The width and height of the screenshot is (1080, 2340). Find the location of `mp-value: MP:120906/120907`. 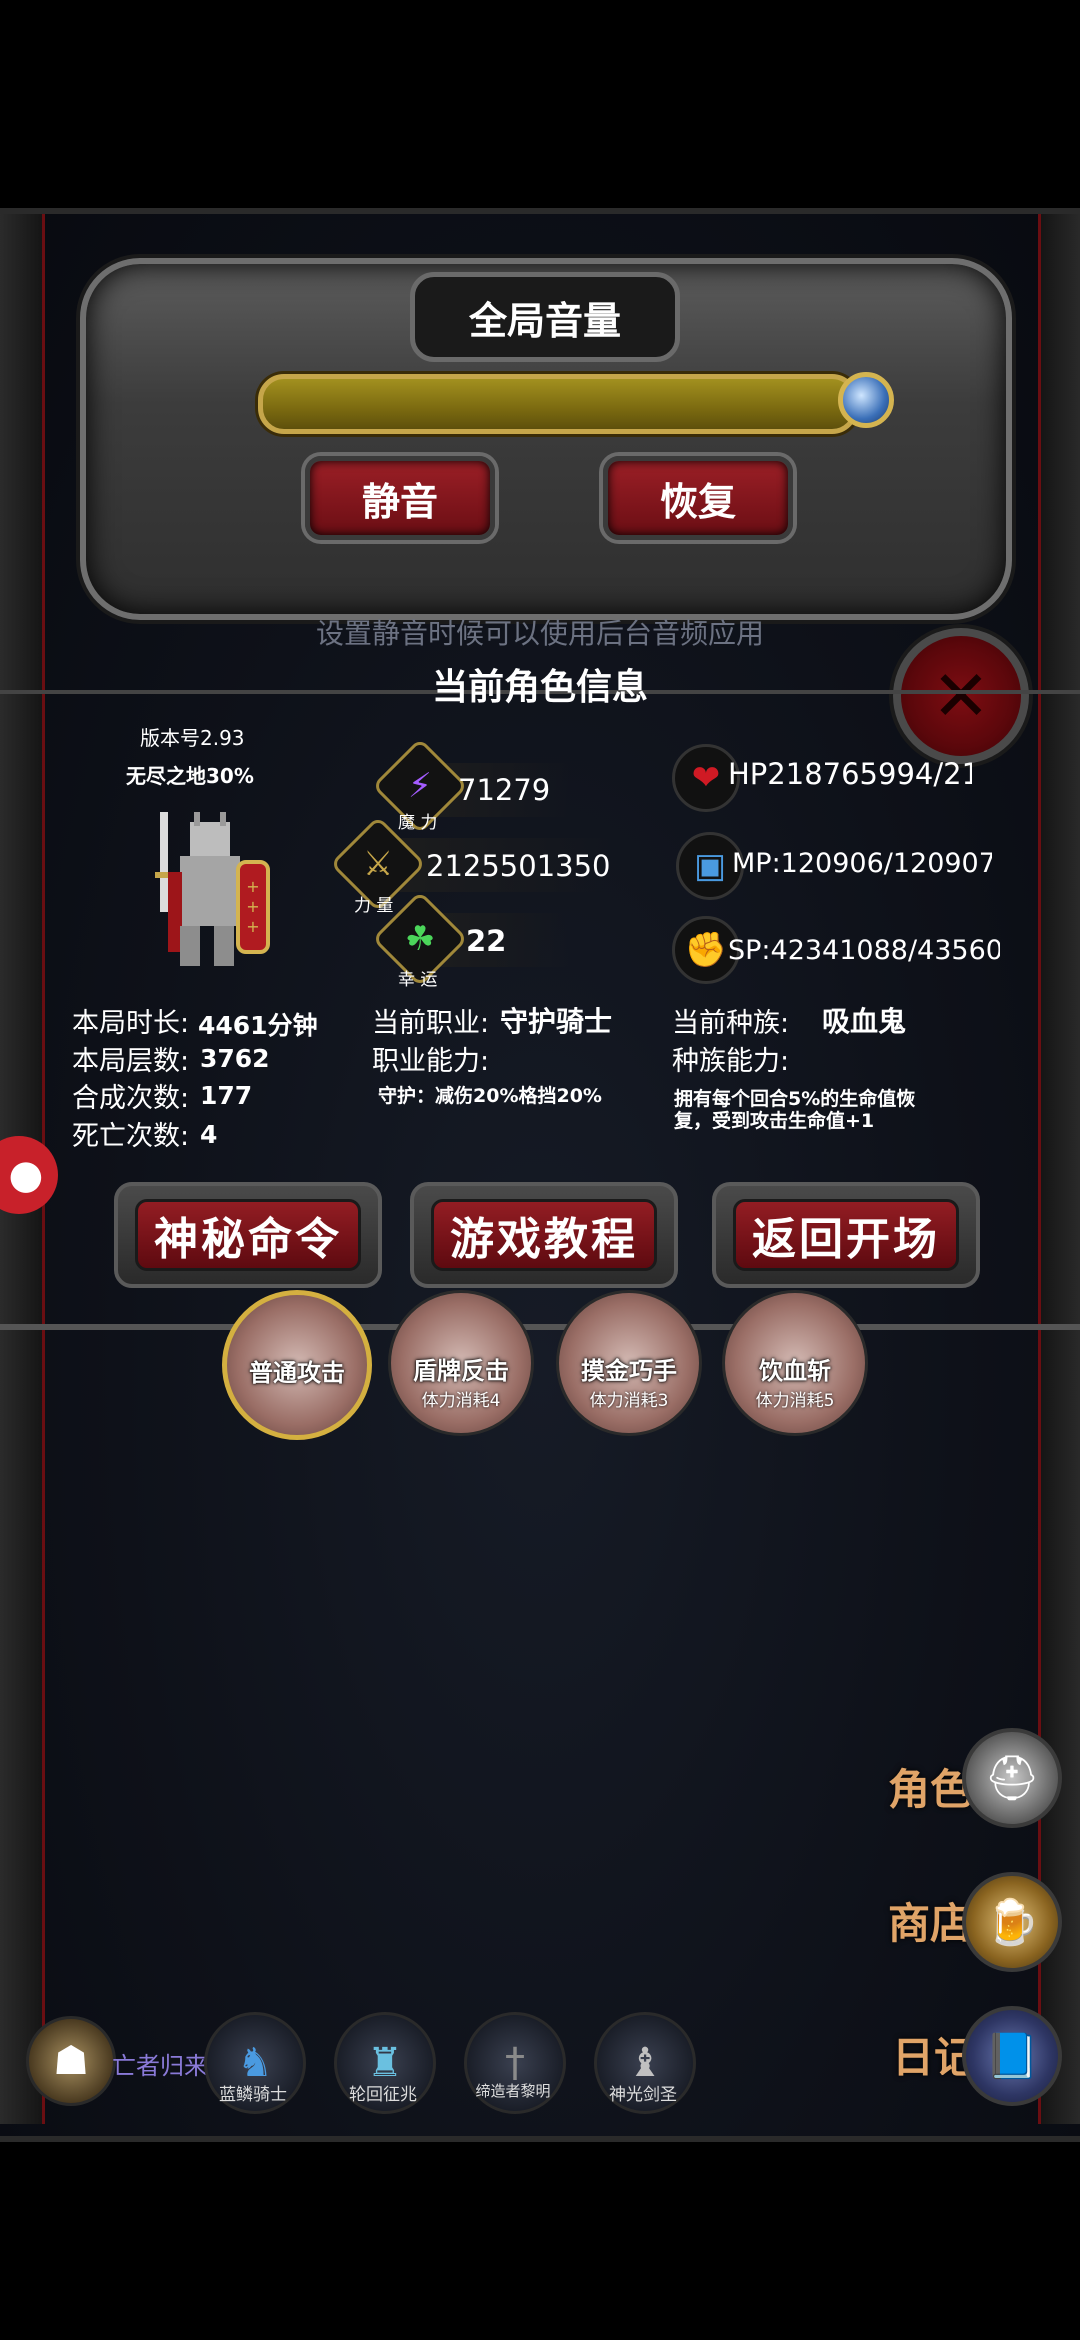

mp-value: MP:120906/120907 is located at coordinates (862, 863).